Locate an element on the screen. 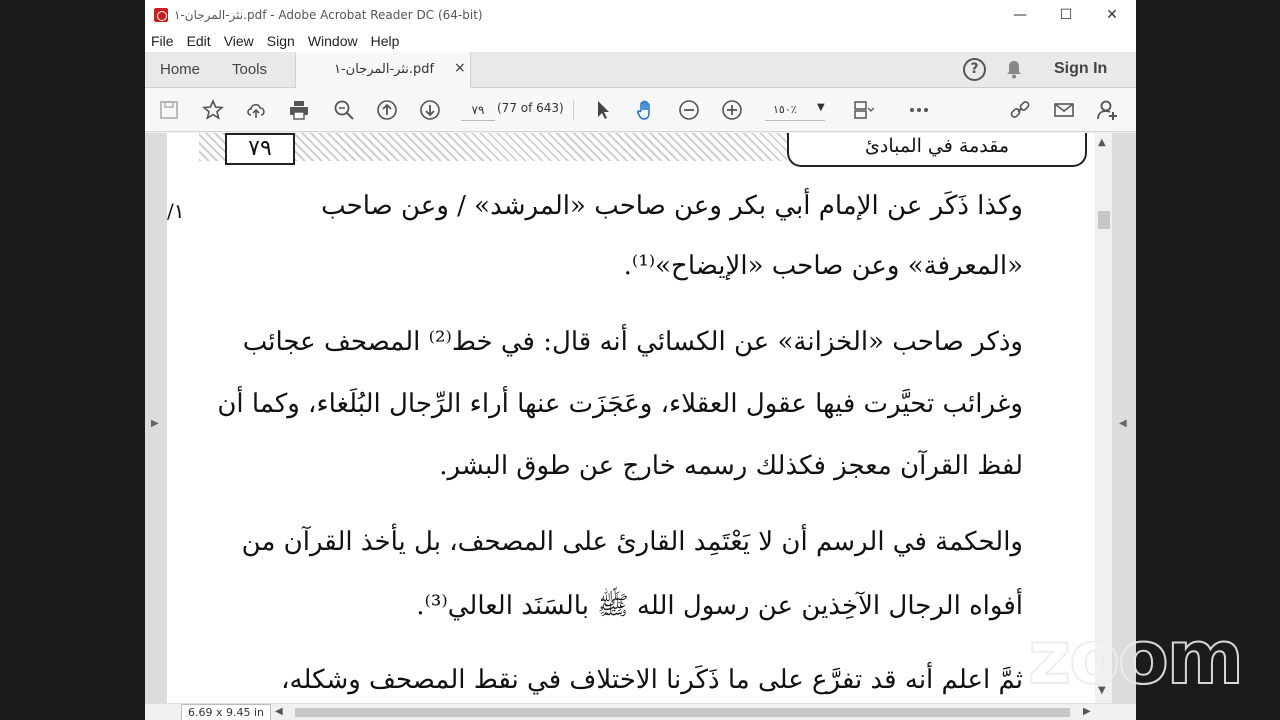 Image resolution: width=1280 pixels, height=720 pixels. close-tab-icon: × is located at coordinates (460, 68).